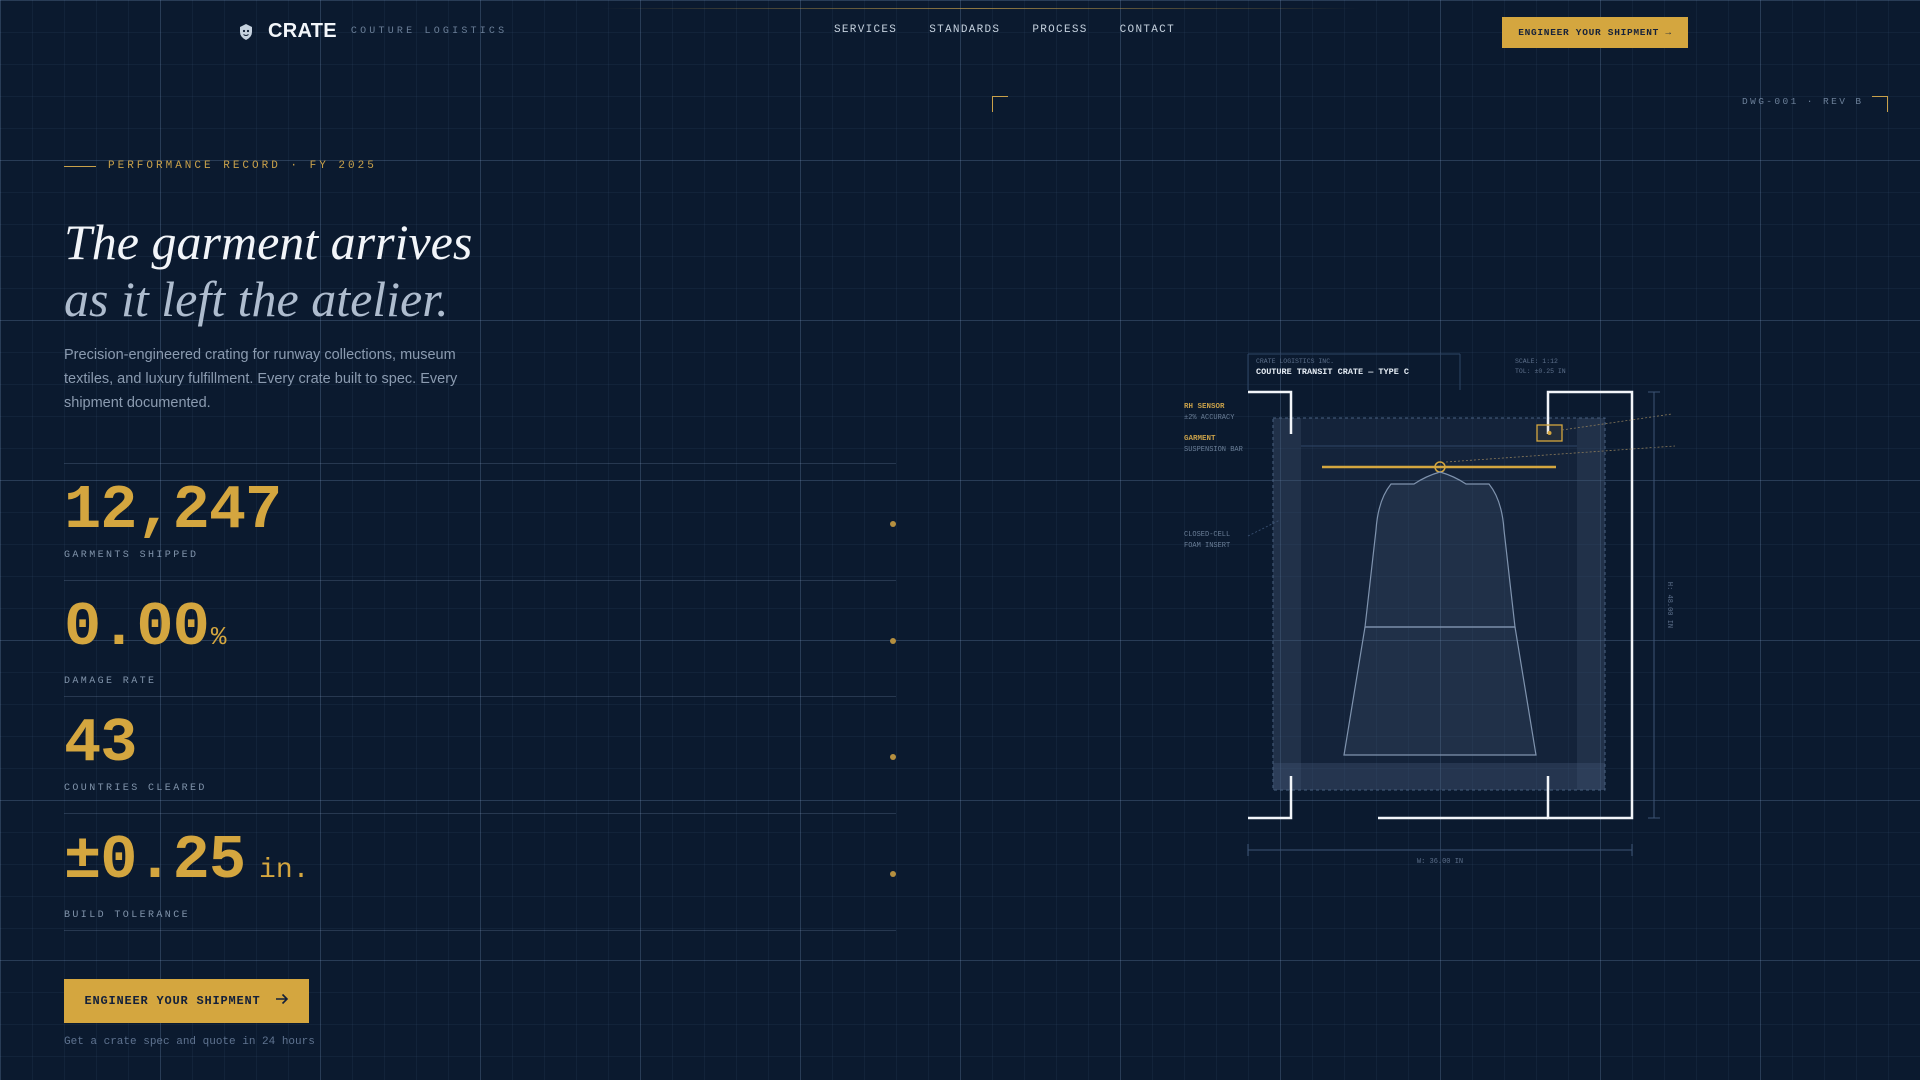 The height and width of the screenshot is (1080, 1920). I want to click on foam-label-line1: CLOSED-CELL, so click(1207, 535).